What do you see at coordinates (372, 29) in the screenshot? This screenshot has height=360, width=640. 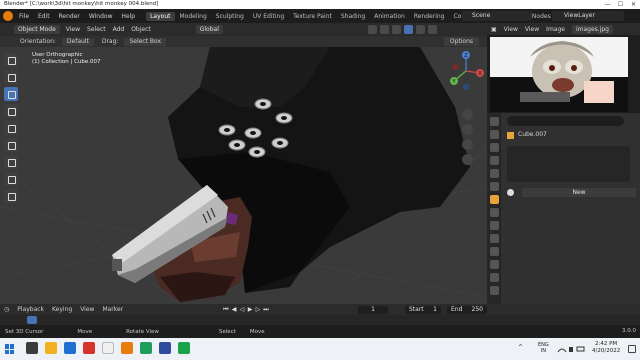 I see `overlay-icon` at bounding box center [372, 29].